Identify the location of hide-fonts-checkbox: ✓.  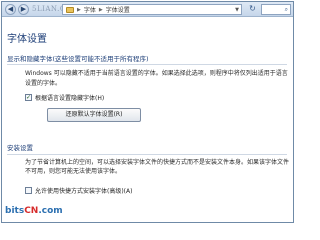
(28, 97).